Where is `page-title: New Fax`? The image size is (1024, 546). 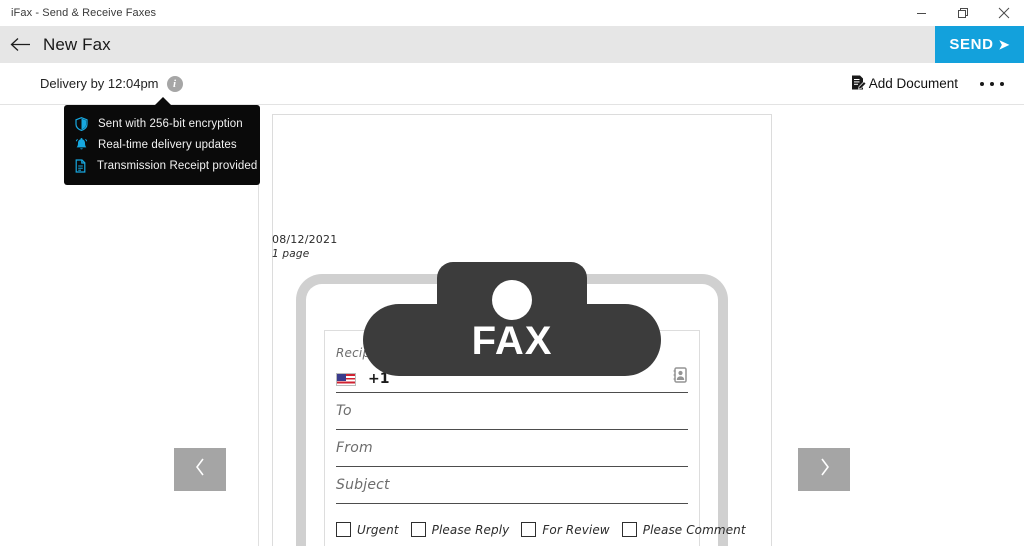 page-title: New Fax is located at coordinates (77, 44).